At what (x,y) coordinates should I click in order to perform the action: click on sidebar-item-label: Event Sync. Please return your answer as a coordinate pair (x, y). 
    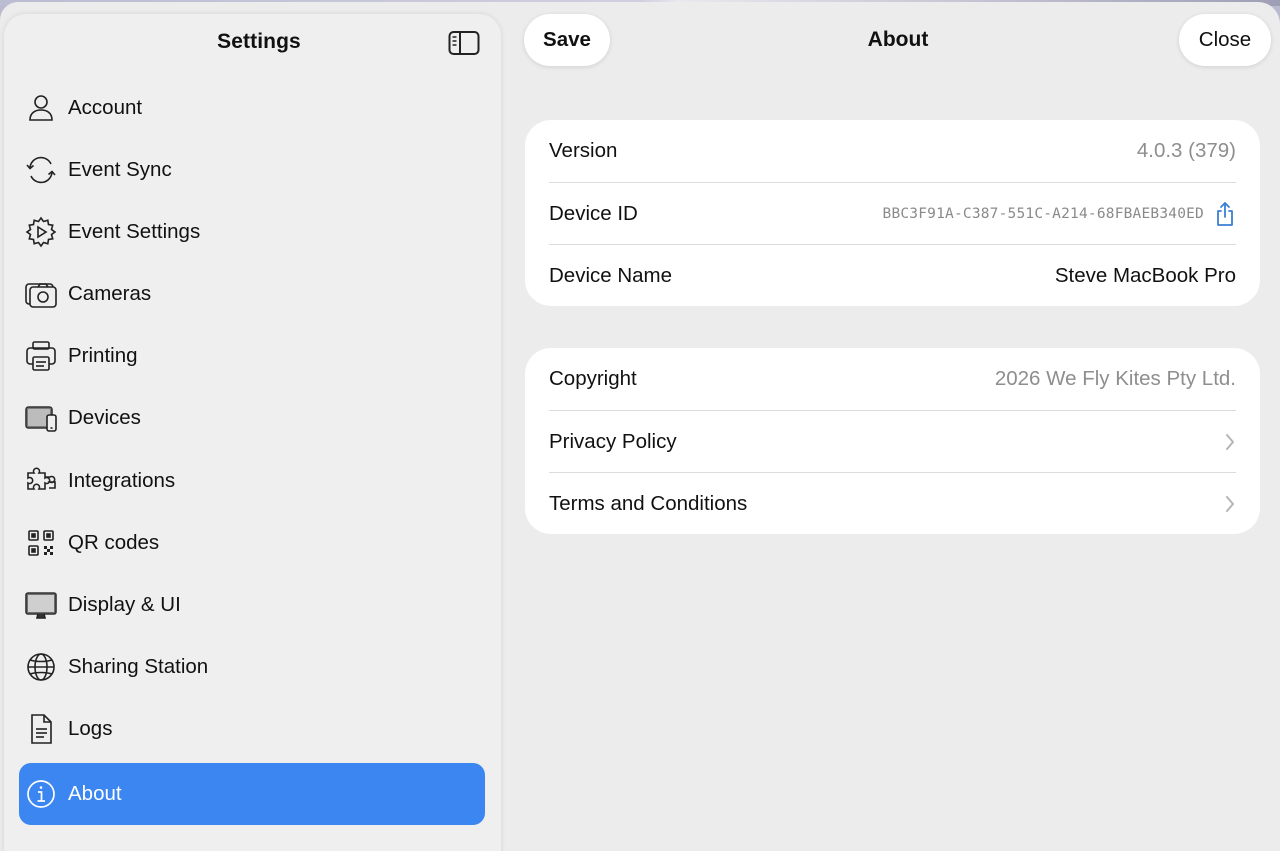
    Looking at the image, I should click on (120, 169).